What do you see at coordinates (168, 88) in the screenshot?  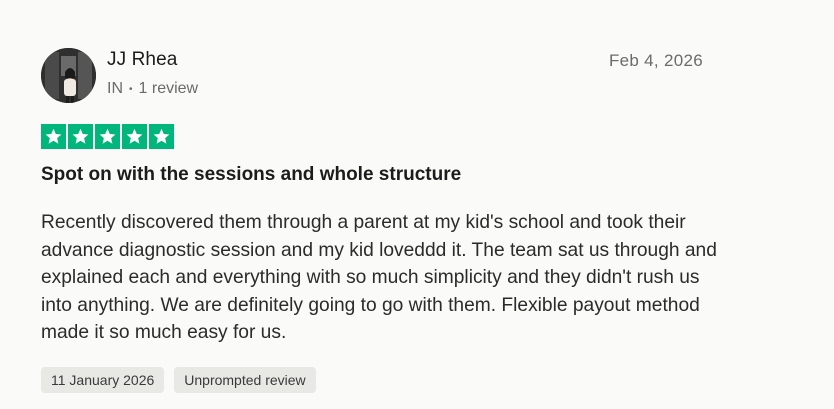 I see `reviewer-review-count: 1 review` at bounding box center [168, 88].